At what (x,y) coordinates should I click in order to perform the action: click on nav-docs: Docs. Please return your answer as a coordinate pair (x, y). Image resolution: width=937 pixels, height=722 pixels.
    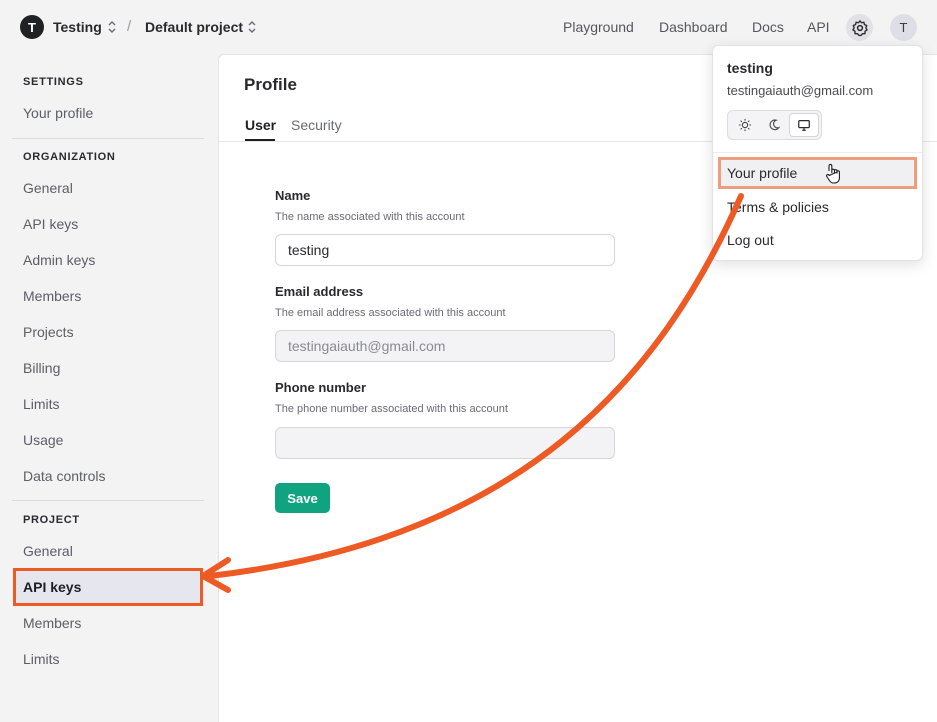
    Looking at the image, I should click on (768, 27).